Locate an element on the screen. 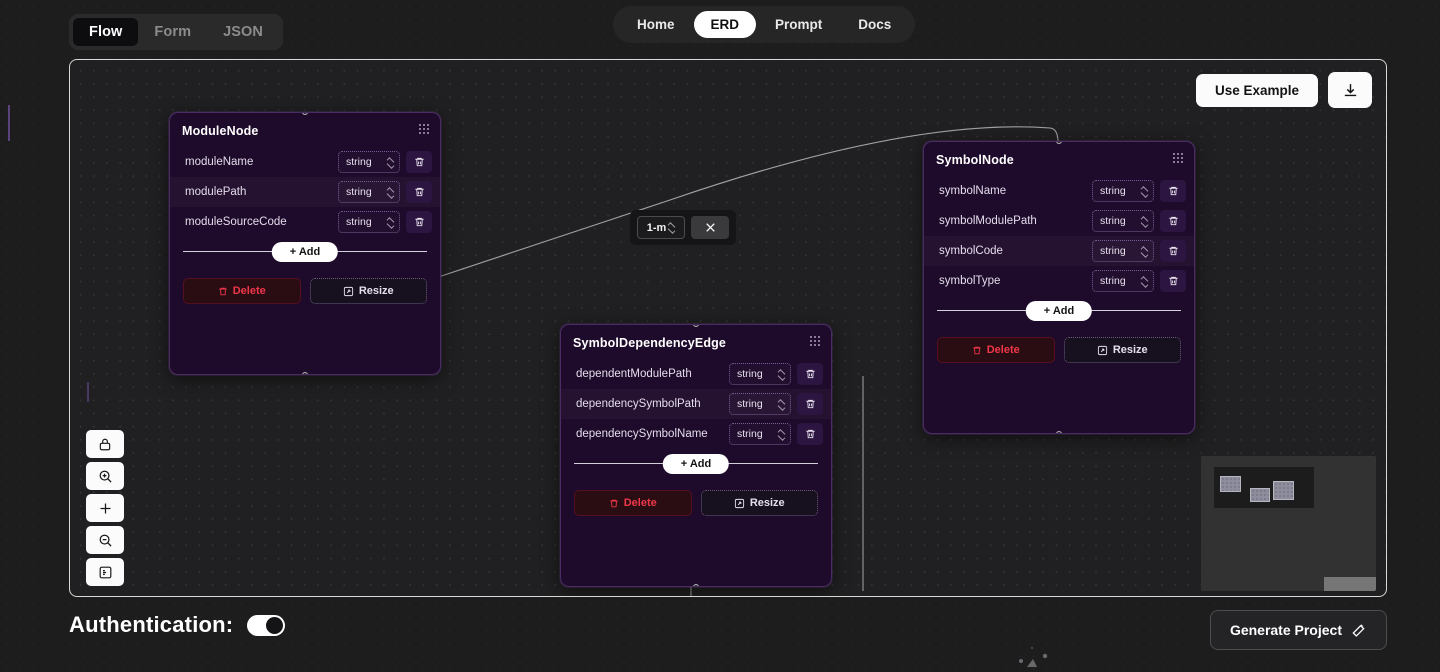 The image size is (1440, 672). minimap-viewport is located at coordinates (1264, 487).